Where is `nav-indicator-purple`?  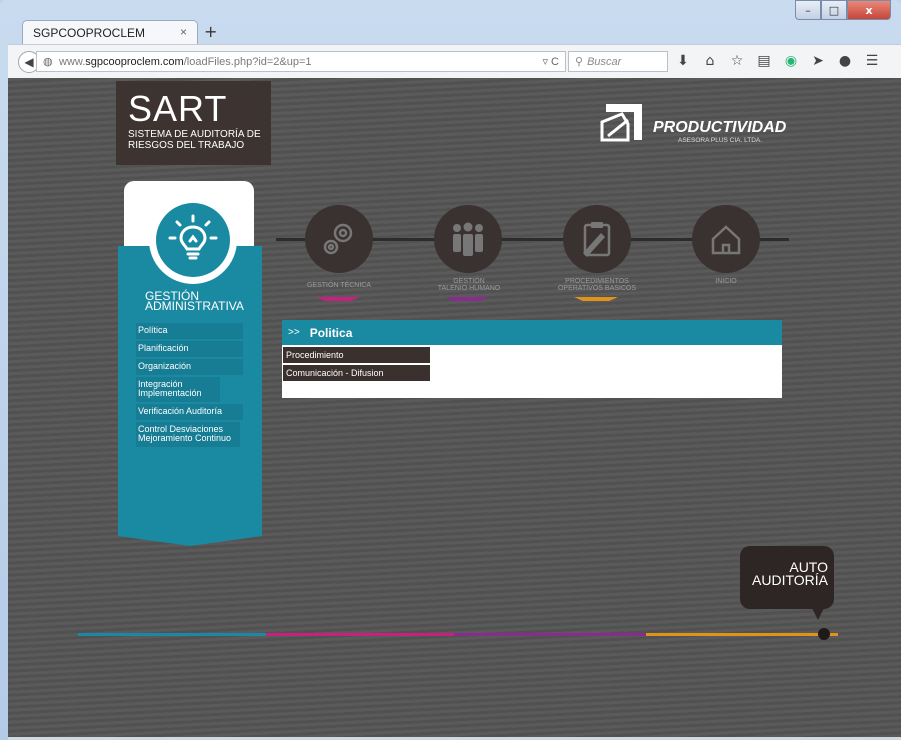
nav-indicator-purple is located at coordinates (467, 299).